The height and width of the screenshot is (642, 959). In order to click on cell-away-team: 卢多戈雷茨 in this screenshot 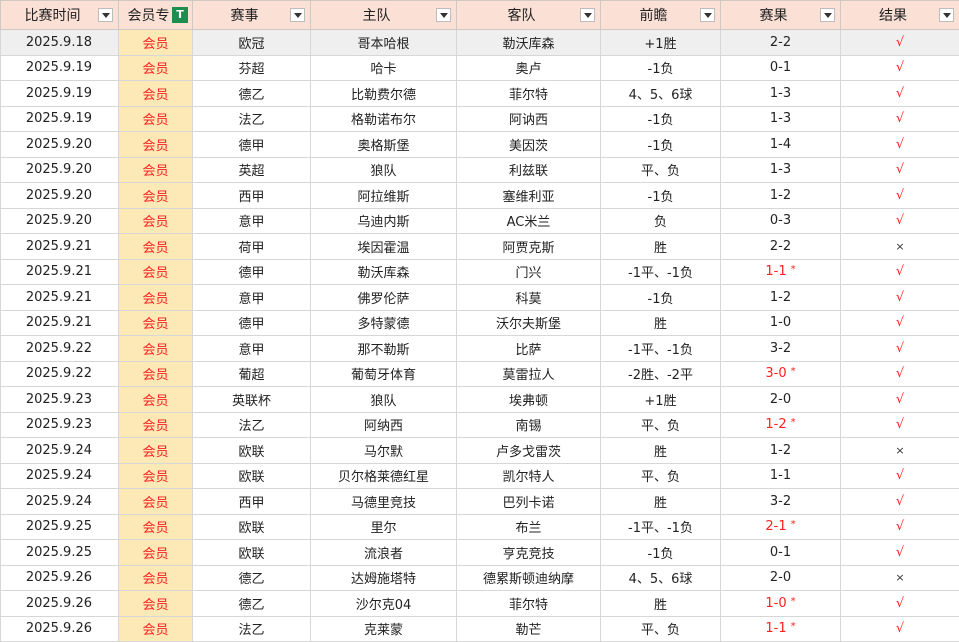, I will do `click(528, 450)`.